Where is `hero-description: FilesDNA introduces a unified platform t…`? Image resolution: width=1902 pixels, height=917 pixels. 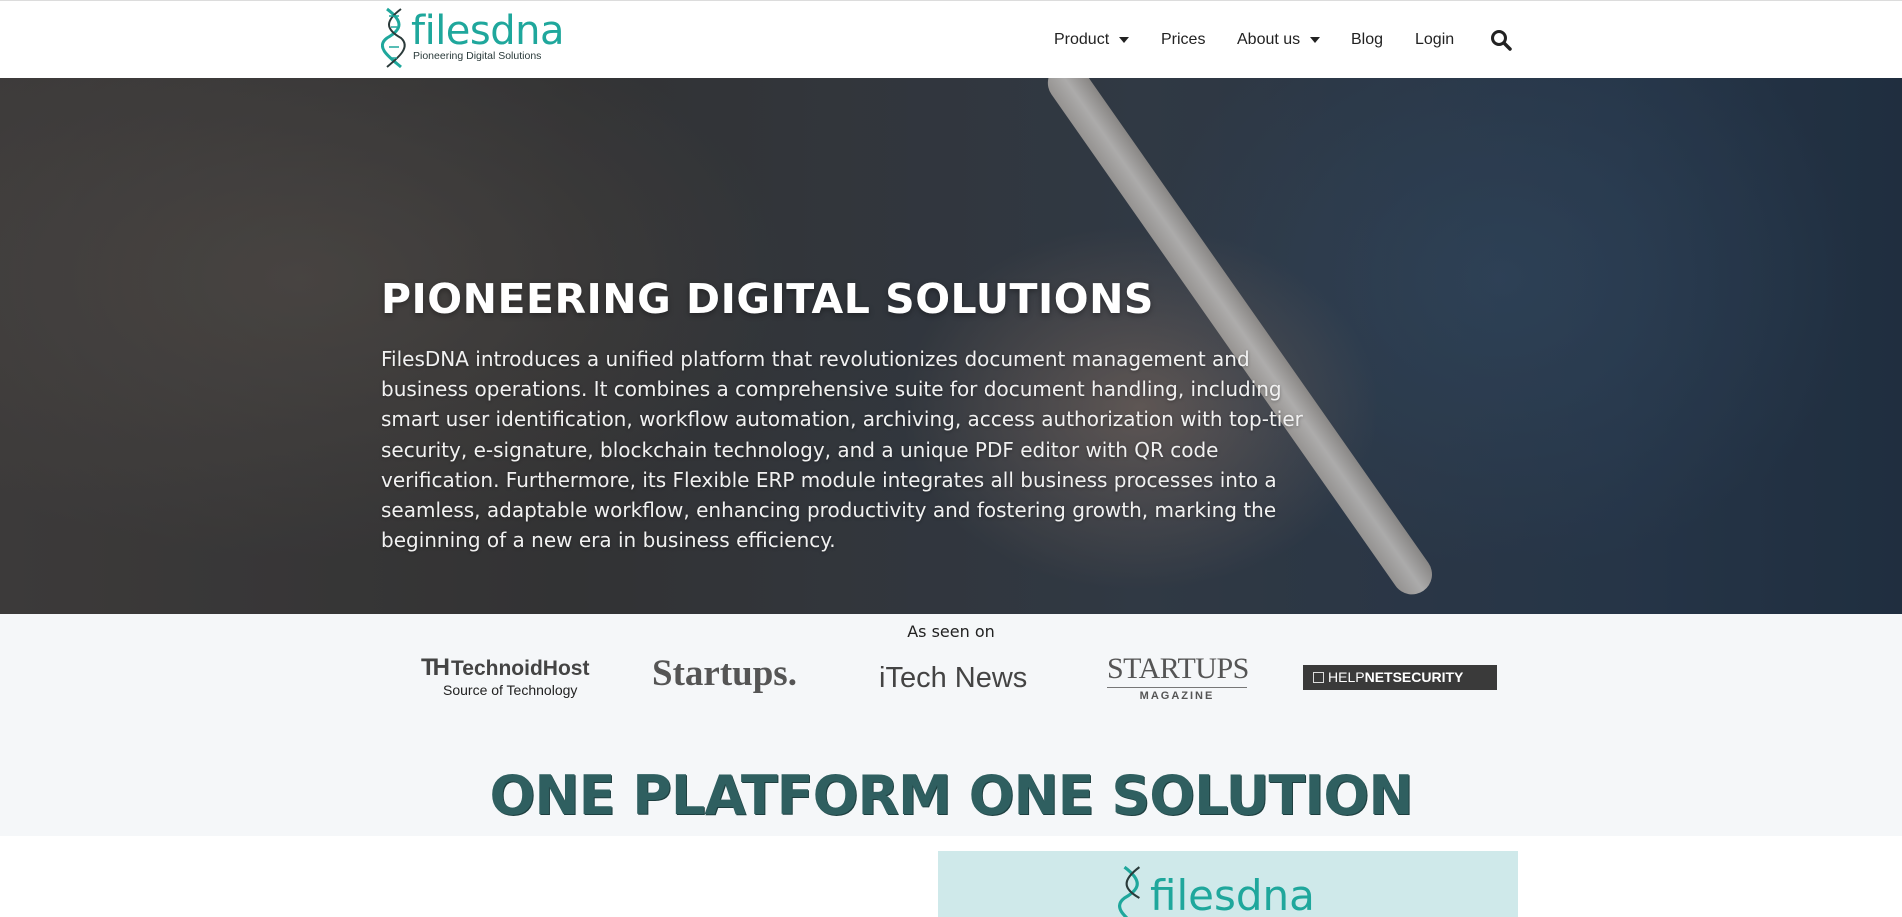 hero-description: FilesDNA introduces a unified platform t… is located at coordinates (842, 450).